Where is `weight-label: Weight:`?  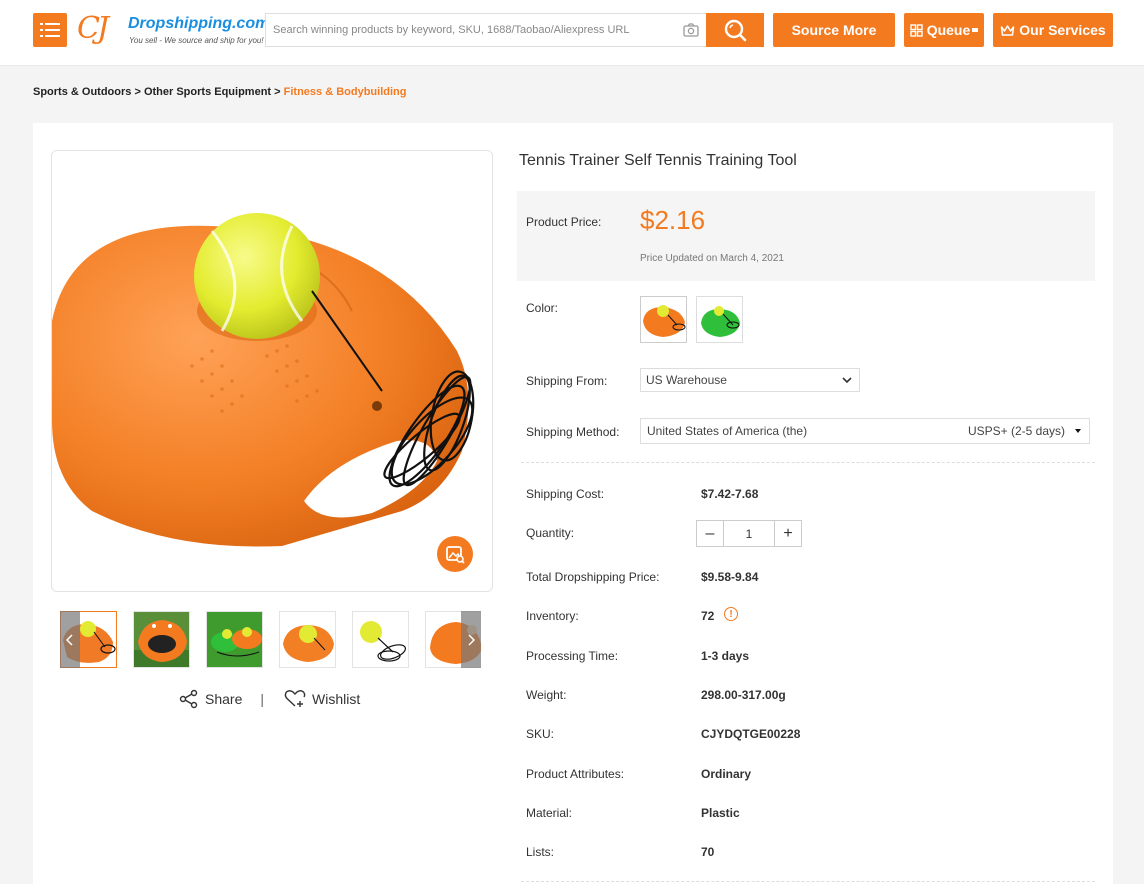
weight-label: Weight: is located at coordinates (546, 695).